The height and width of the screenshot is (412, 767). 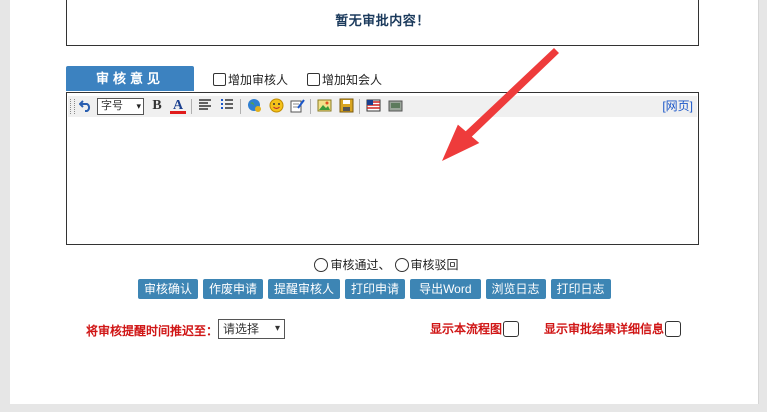 I want to click on view-log-button: 浏览日志, so click(x=515, y=289).